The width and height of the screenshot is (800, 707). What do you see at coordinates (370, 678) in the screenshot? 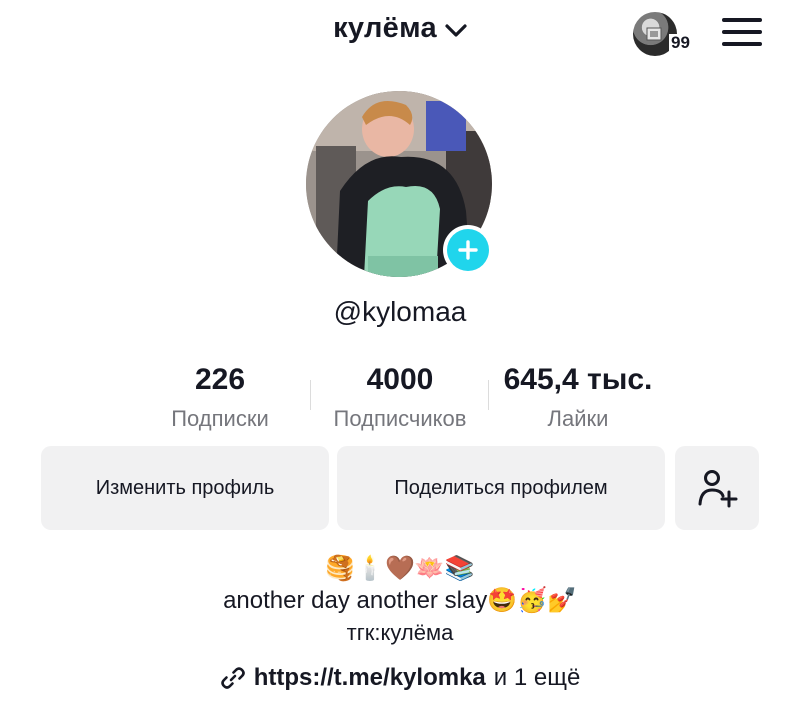
I see `link-url: https://t.me/kylomka` at bounding box center [370, 678].